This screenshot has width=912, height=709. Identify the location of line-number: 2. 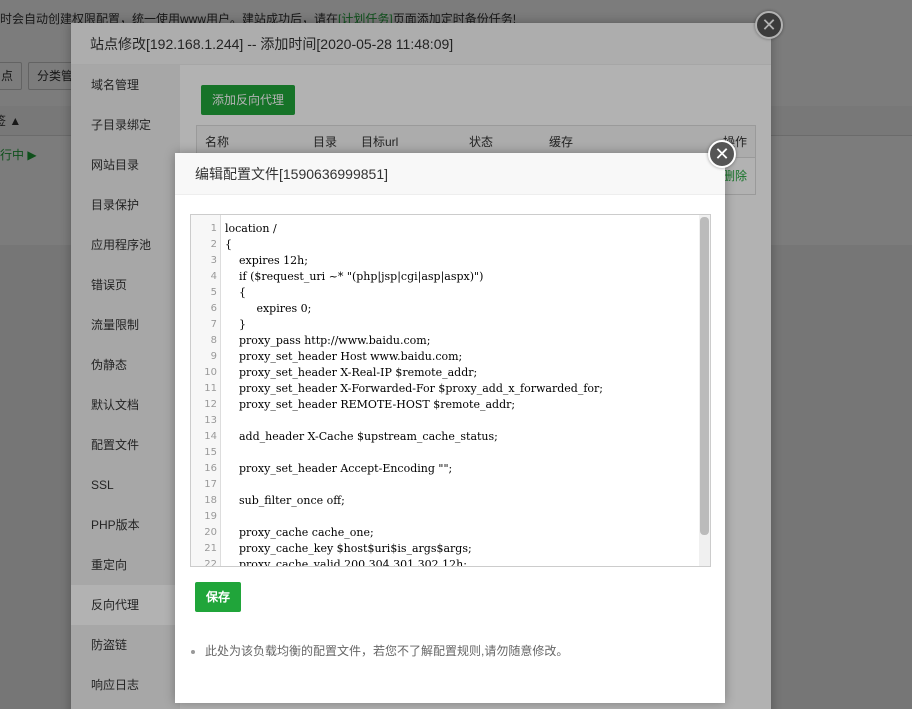
(213, 244).